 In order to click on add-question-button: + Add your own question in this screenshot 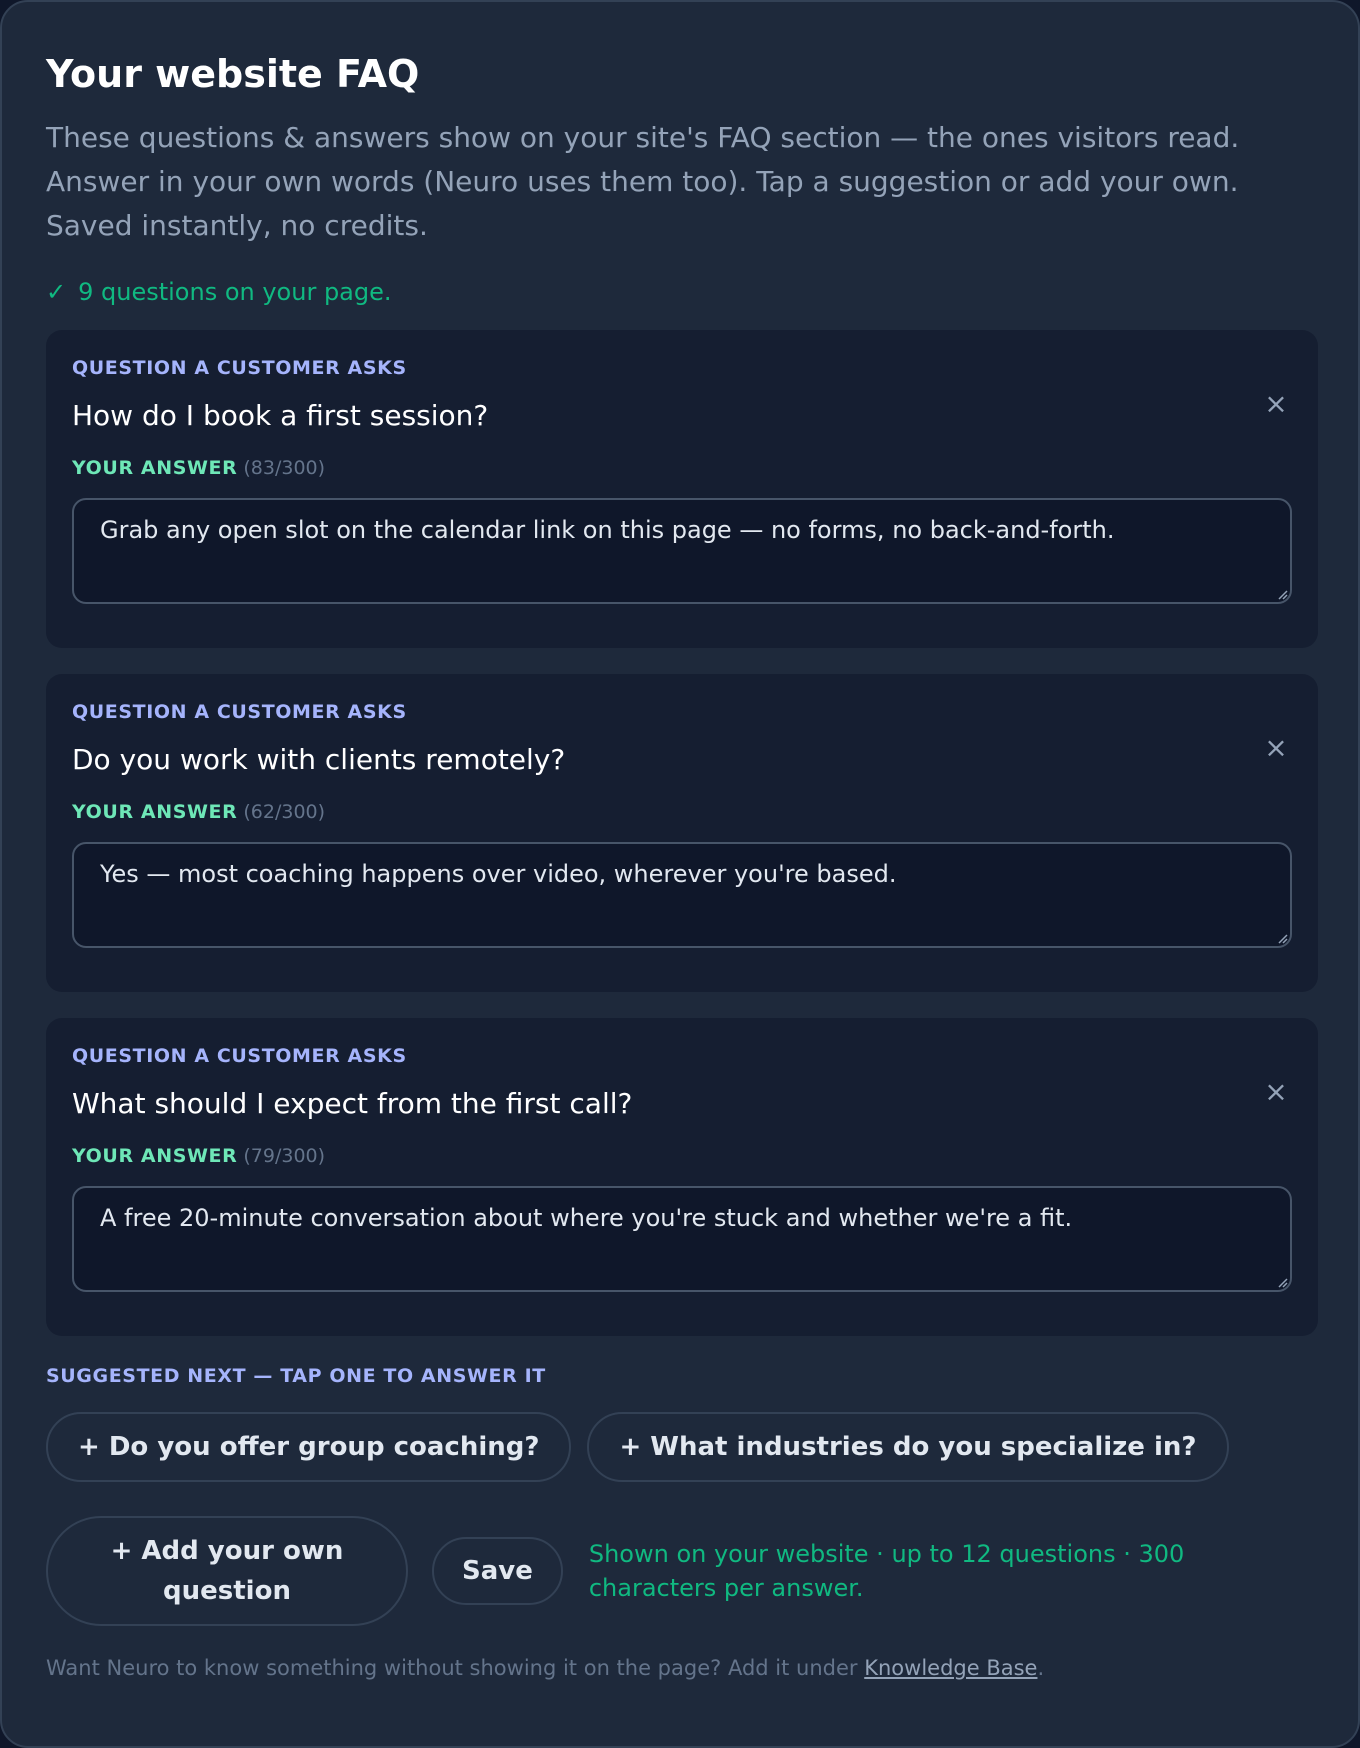, I will do `click(227, 1571)`.